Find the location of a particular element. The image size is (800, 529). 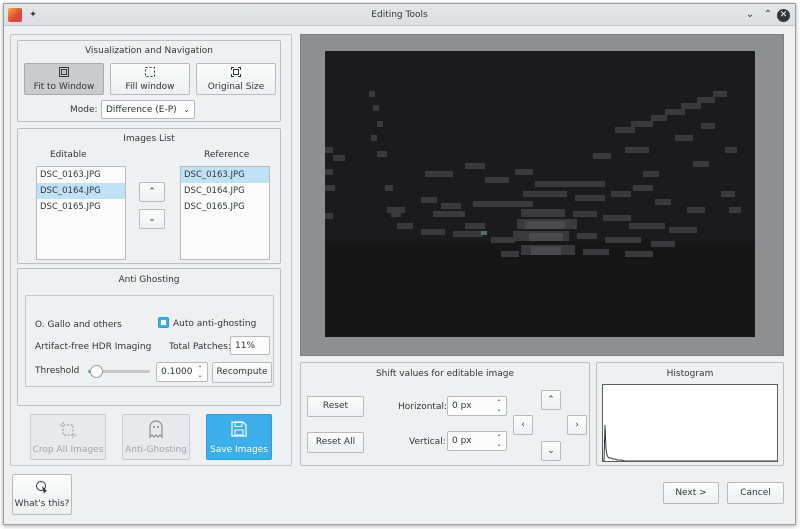

total-patches-field: 11% is located at coordinates (250, 345).